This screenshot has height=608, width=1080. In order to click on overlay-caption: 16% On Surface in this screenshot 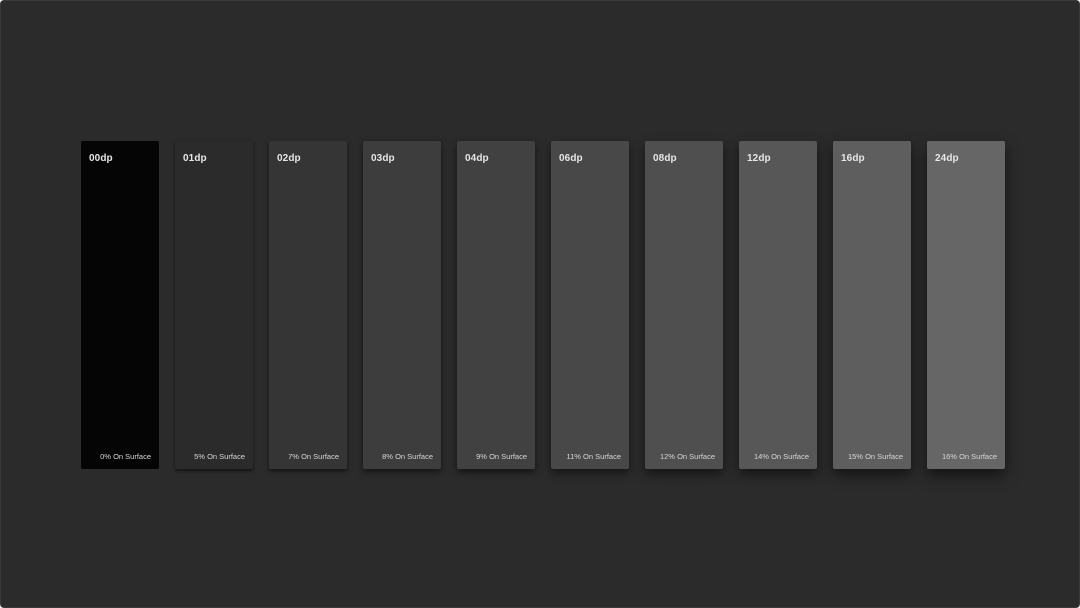, I will do `click(969, 456)`.